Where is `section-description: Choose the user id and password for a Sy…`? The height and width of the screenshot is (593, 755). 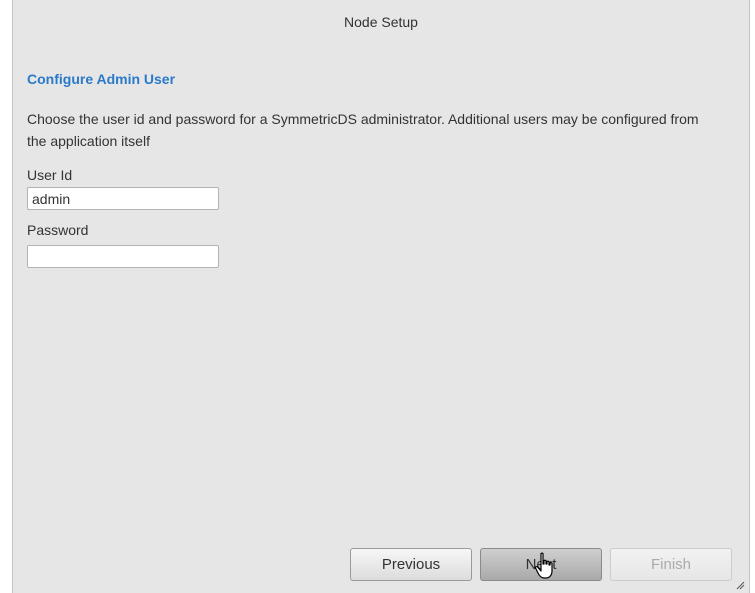
section-description: Choose the user id and password for a Sy… is located at coordinates (363, 130).